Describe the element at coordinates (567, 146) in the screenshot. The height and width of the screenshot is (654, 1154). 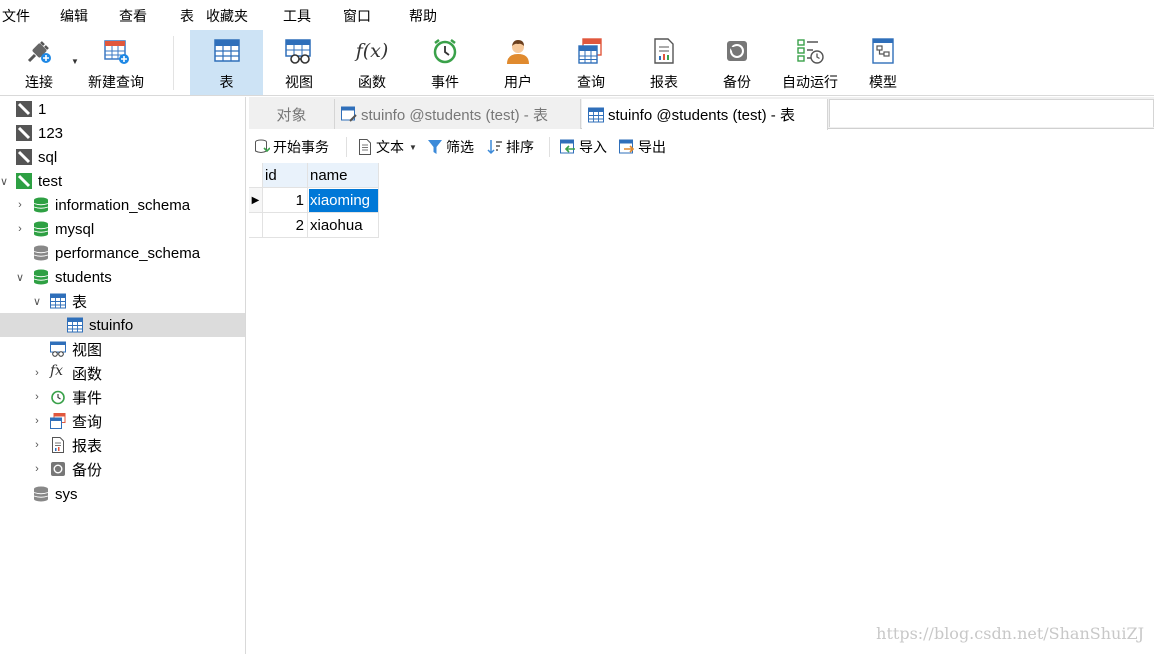
I see `import-icon` at that location.